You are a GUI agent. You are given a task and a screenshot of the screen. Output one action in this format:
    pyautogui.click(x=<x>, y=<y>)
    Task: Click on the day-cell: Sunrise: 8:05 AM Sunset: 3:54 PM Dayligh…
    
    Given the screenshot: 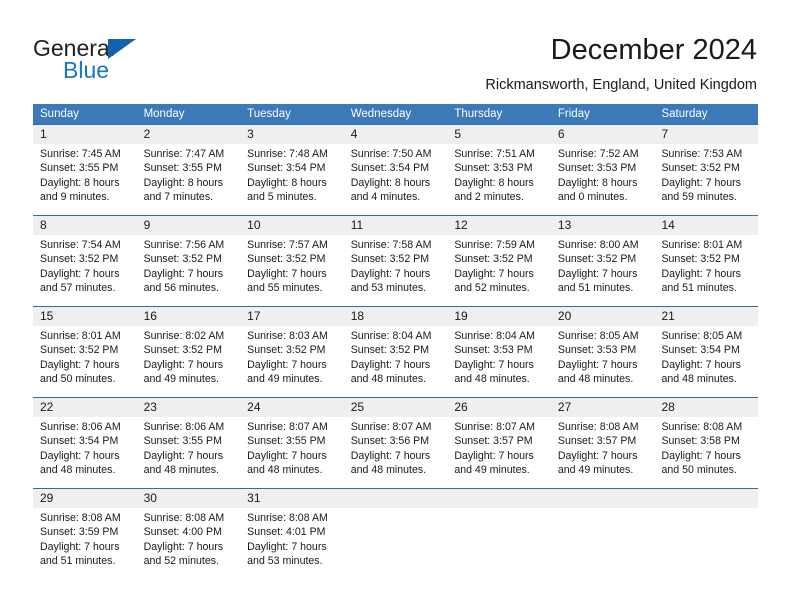 What is the action you would take?
    pyautogui.click(x=706, y=361)
    